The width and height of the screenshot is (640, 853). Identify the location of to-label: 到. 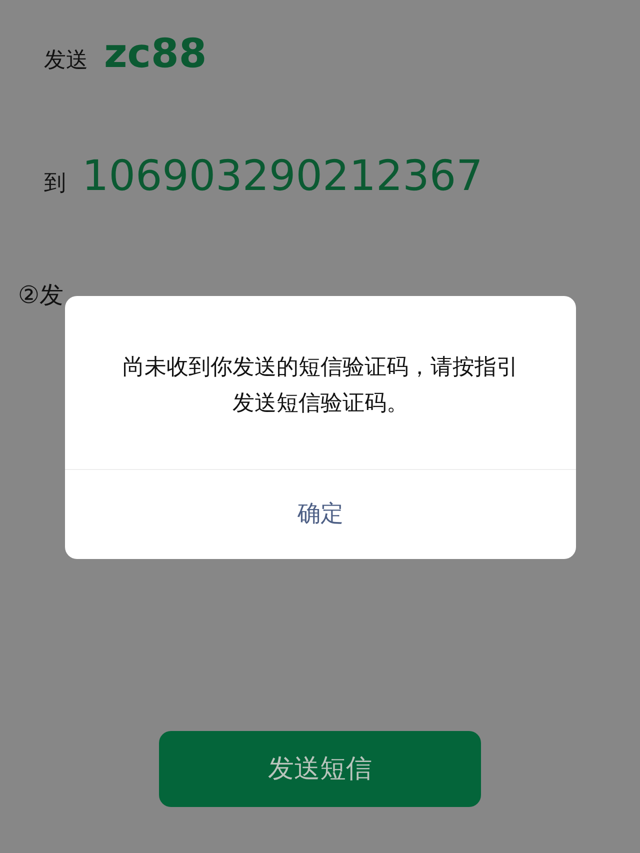
(55, 184).